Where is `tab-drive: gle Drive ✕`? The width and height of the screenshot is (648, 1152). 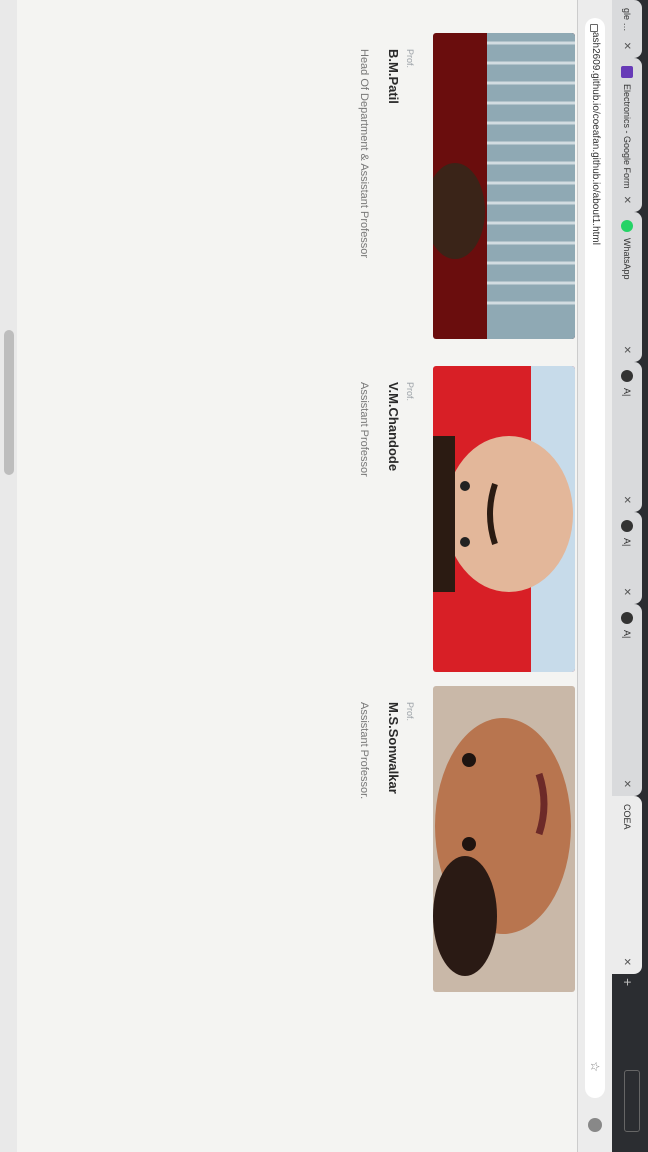 tab-drive: gle Drive ✕ is located at coordinates (627, 29).